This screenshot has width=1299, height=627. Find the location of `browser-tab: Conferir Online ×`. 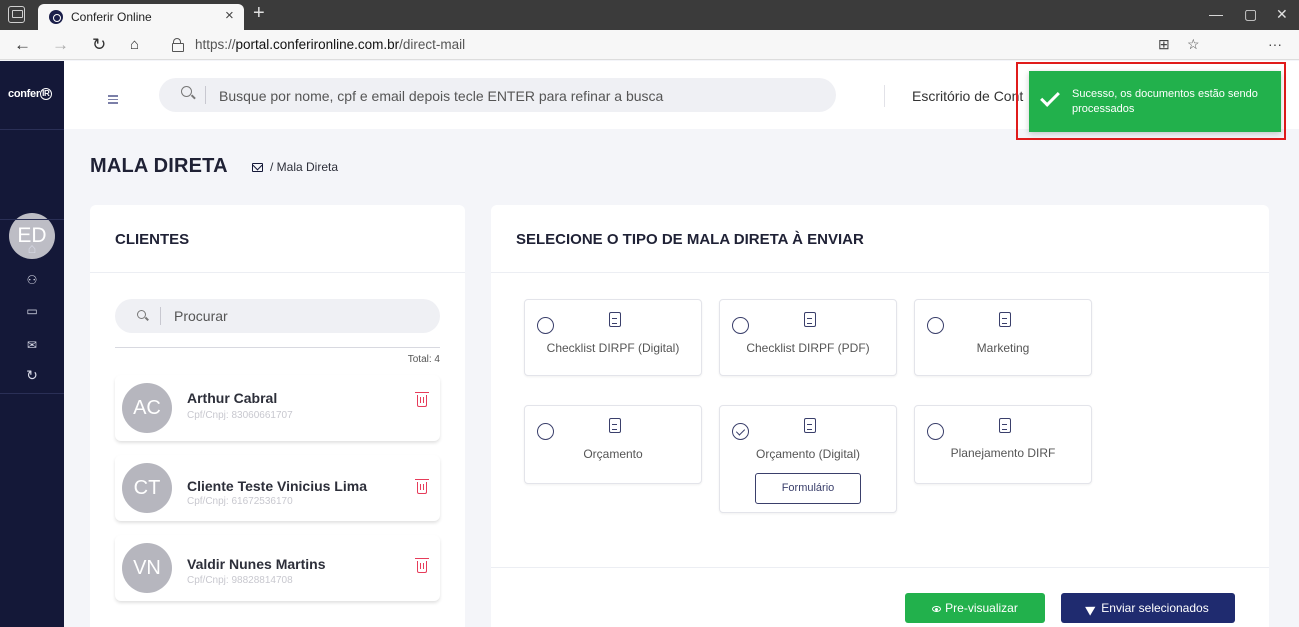

browser-tab: Conferir Online × is located at coordinates (141, 17).